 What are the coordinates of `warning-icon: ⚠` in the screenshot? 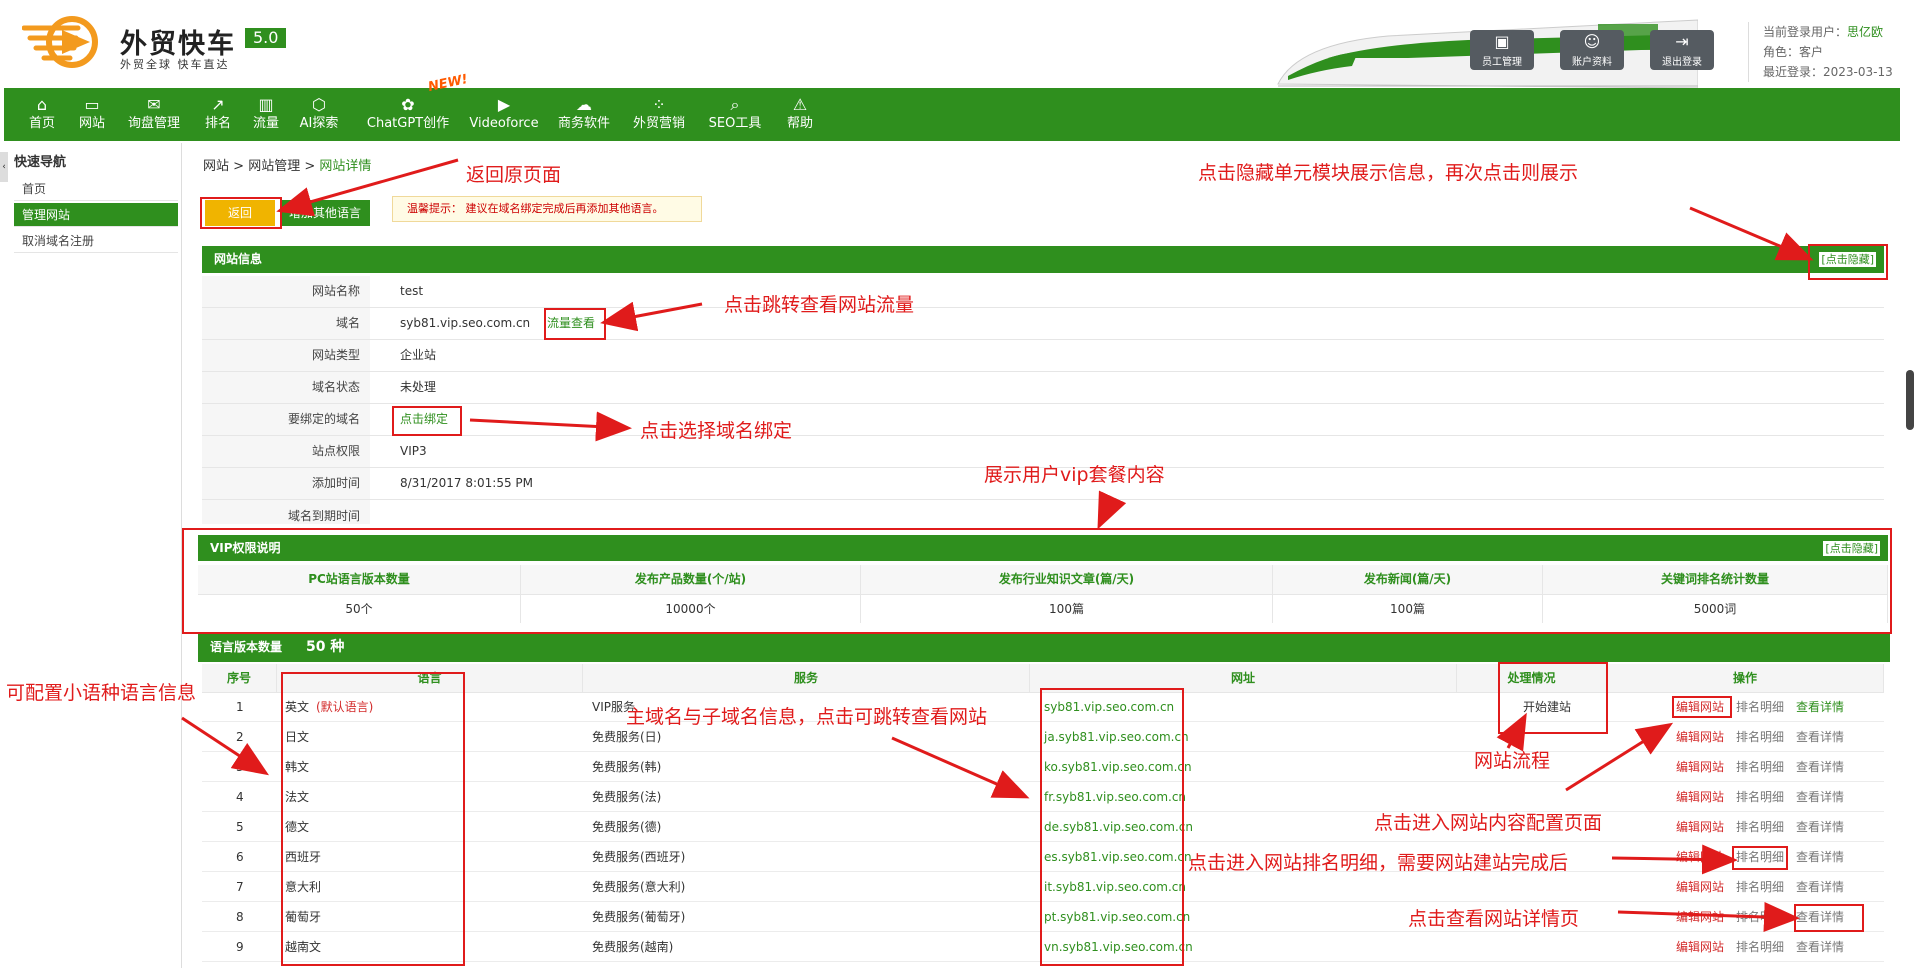 It's located at (800, 104).